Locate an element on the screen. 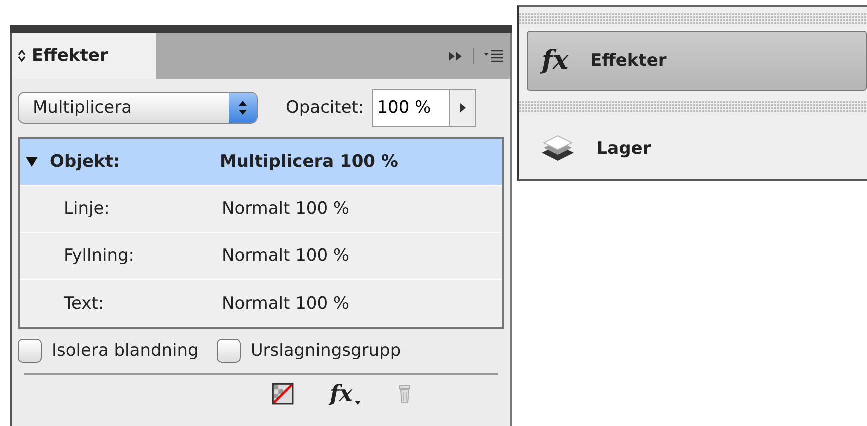 The width and height of the screenshot is (867, 426). triangle-icon is located at coordinates (463, 108).